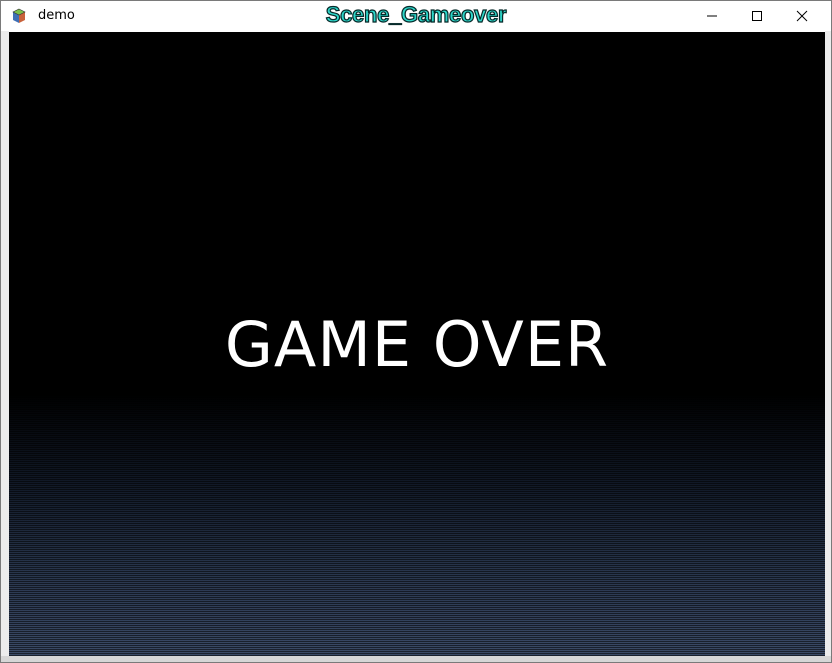 The image size is (832, 663). I want to click on maximize-icon, so click(757, 16).